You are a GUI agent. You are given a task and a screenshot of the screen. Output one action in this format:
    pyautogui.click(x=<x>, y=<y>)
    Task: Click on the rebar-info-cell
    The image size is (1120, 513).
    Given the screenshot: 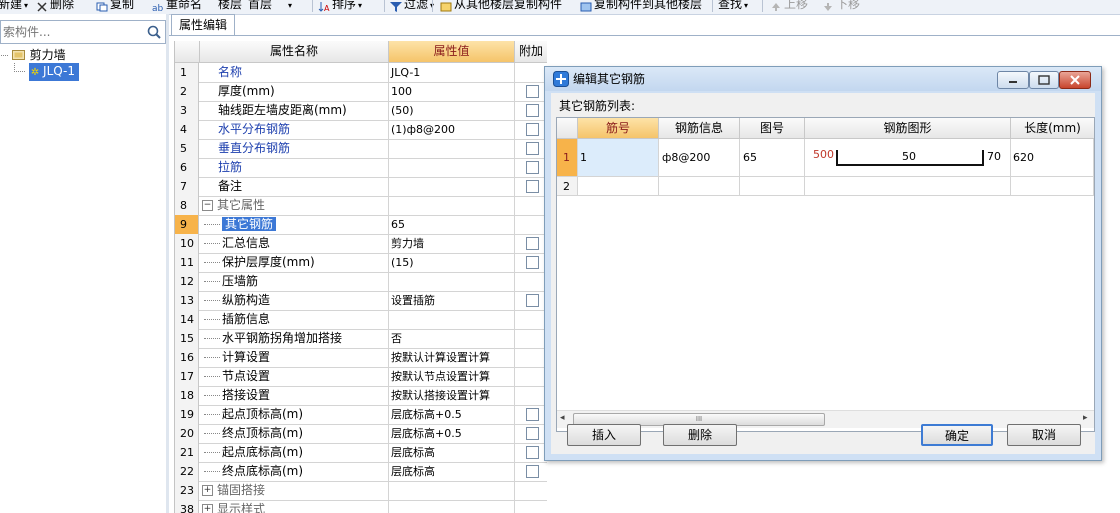 What is the action you would take?
    pyautogui.click(x=699, y=186)
    